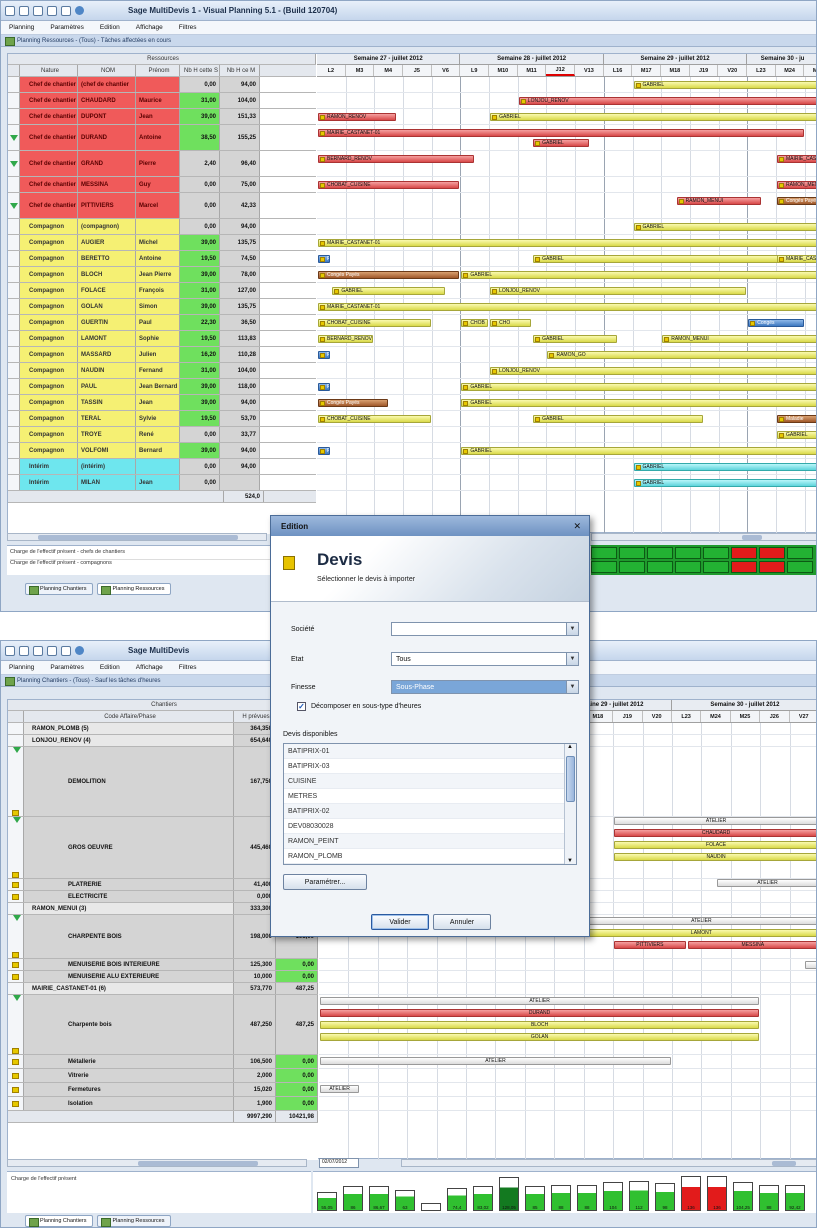 The height and width of the screenshot is (1228, 817). I want to click on task-bar: DURAND, so click(540, 1013).